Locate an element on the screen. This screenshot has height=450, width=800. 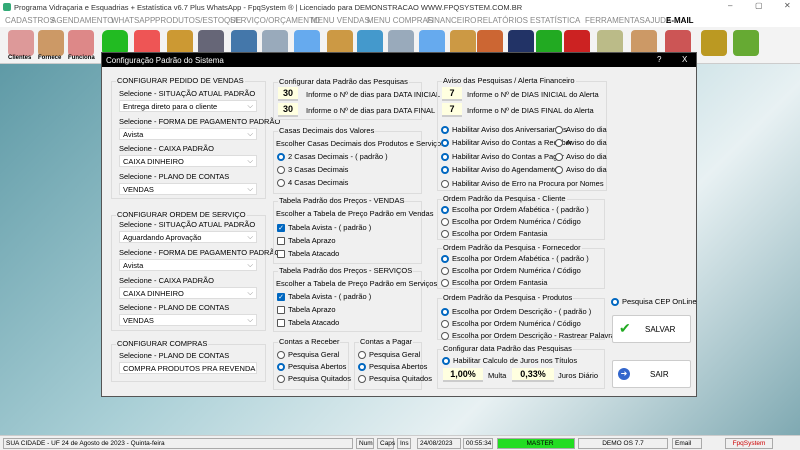
maximize-button: ▢ is located at coordinates (759, 5).